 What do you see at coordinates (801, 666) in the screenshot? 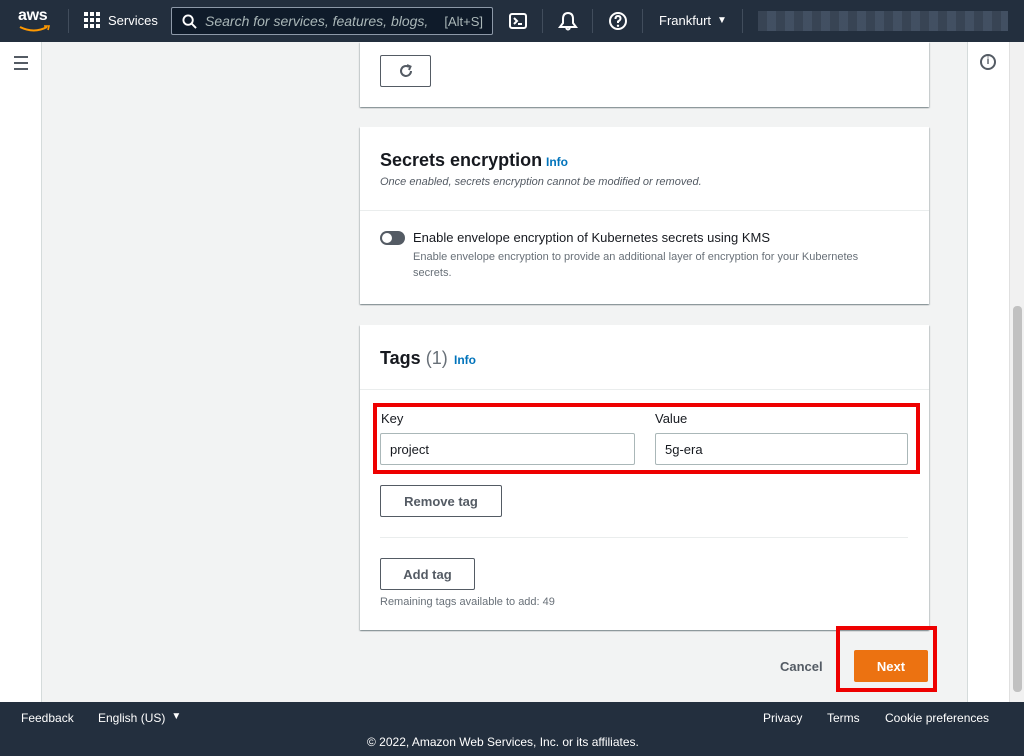
I see `cancel-button: Cancel` at bounding box center [801, 666].